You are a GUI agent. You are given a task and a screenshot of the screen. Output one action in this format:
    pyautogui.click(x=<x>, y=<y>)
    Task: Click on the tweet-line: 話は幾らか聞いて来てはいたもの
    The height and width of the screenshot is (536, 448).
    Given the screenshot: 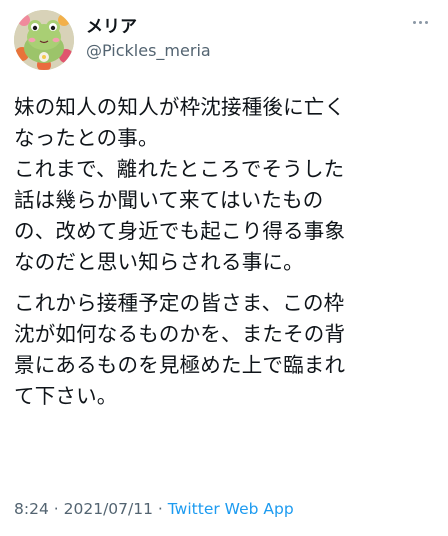 What is the action you would take?
    pyautogui.click(x=169, y=200)
    